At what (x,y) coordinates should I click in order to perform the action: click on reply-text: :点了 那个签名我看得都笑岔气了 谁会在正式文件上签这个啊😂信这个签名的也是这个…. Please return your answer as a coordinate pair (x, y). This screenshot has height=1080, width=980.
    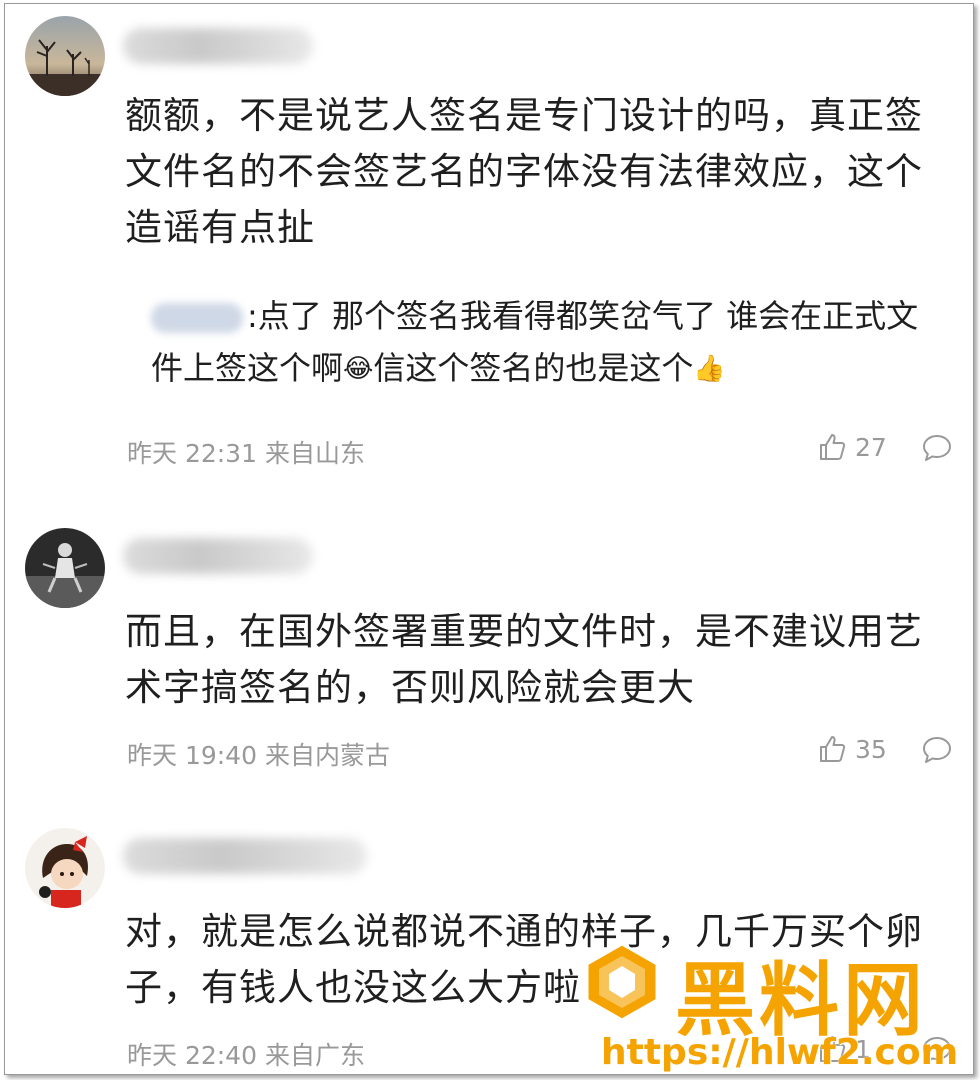
    Looking at the image, I should click on (541, 342).